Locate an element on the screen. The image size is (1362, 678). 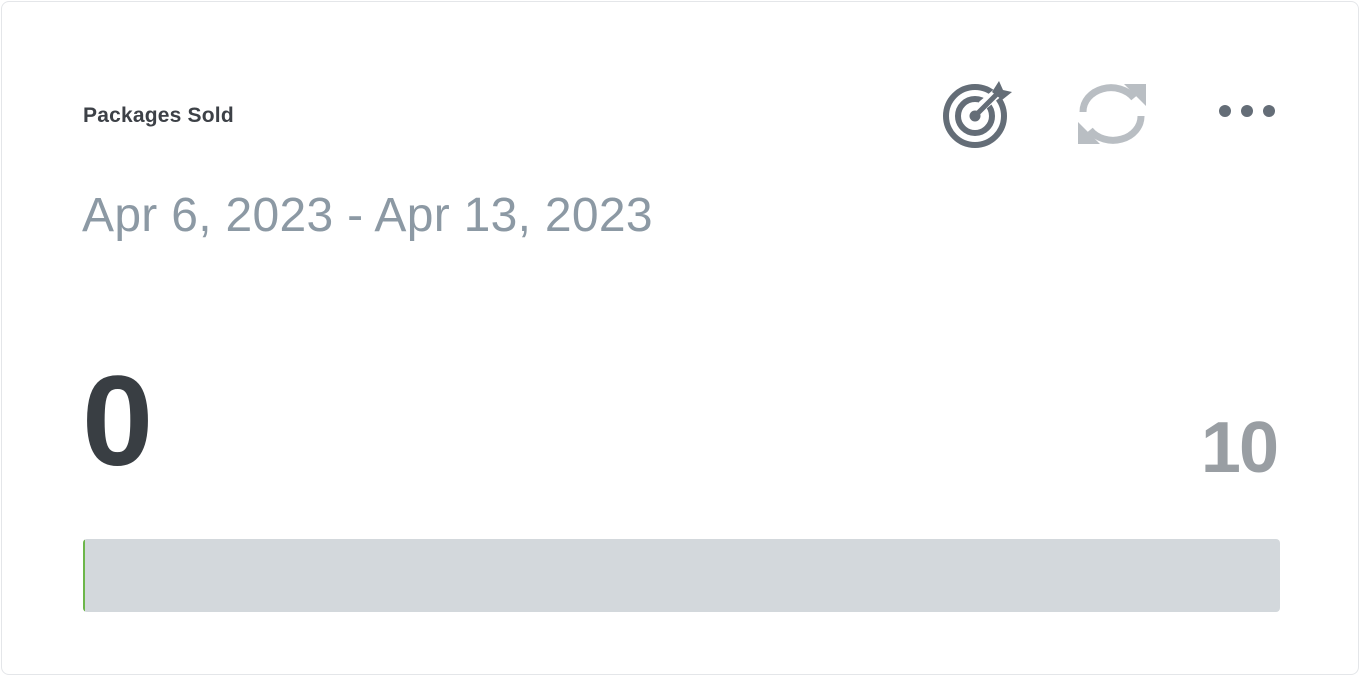
refresh-icon is located at coordinates (1112, 114).